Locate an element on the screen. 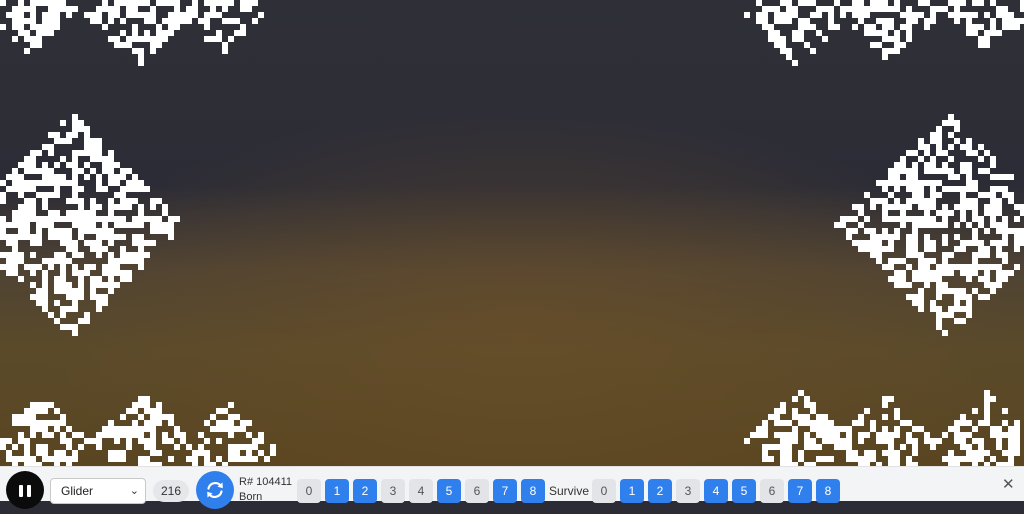 This screenshot has width=1024, height=514. refresh-icon is located at coordinates (215, 490).